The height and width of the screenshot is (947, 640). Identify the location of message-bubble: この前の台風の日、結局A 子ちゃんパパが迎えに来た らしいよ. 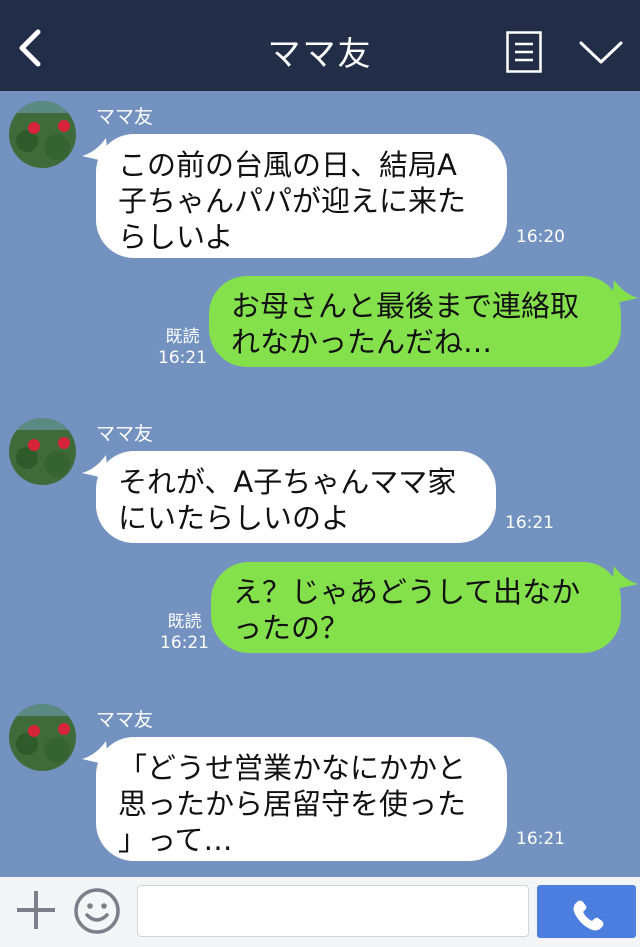
(301, 196).